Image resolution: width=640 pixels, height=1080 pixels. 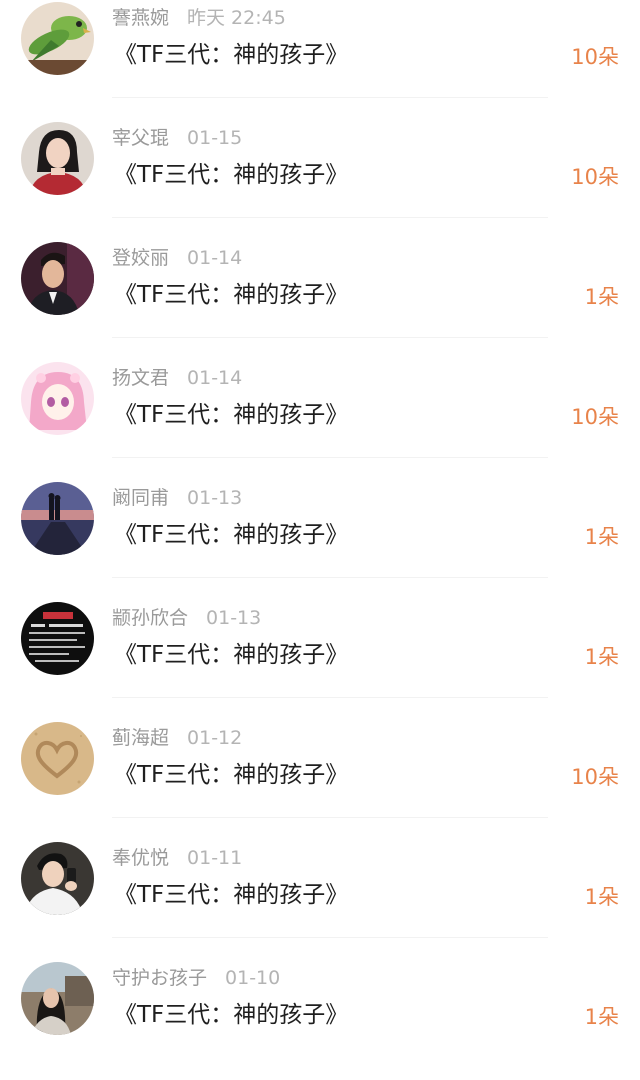 I want to click on user-name: 謇燕婉, so click(x=141, y=18).